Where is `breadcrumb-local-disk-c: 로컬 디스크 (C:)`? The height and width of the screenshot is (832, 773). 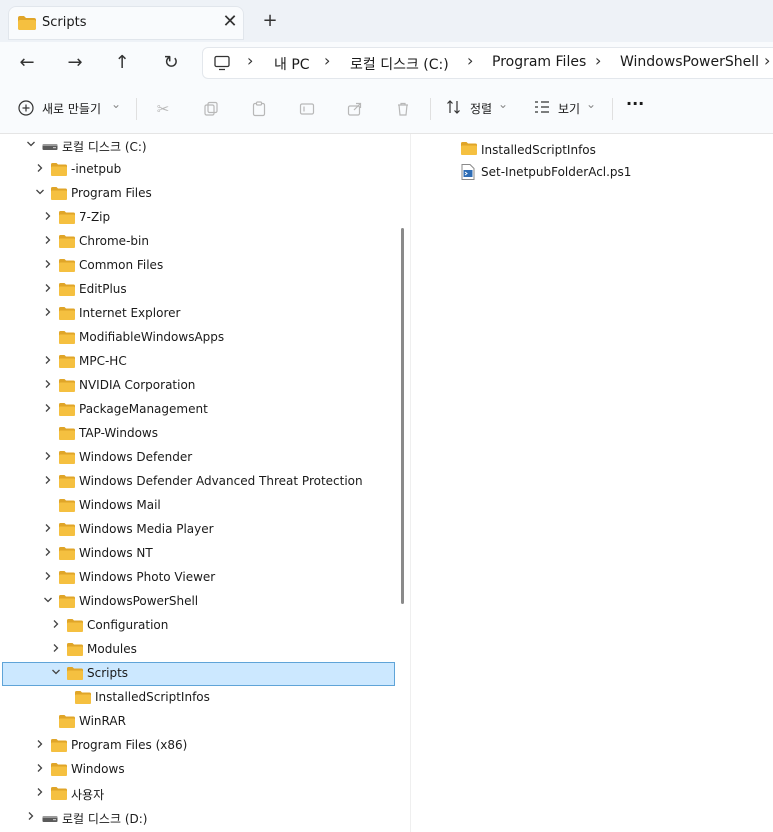
breadcrumb-local-disk-c: 로컬 디스크 (C:) is located at coordinates (399, 64).